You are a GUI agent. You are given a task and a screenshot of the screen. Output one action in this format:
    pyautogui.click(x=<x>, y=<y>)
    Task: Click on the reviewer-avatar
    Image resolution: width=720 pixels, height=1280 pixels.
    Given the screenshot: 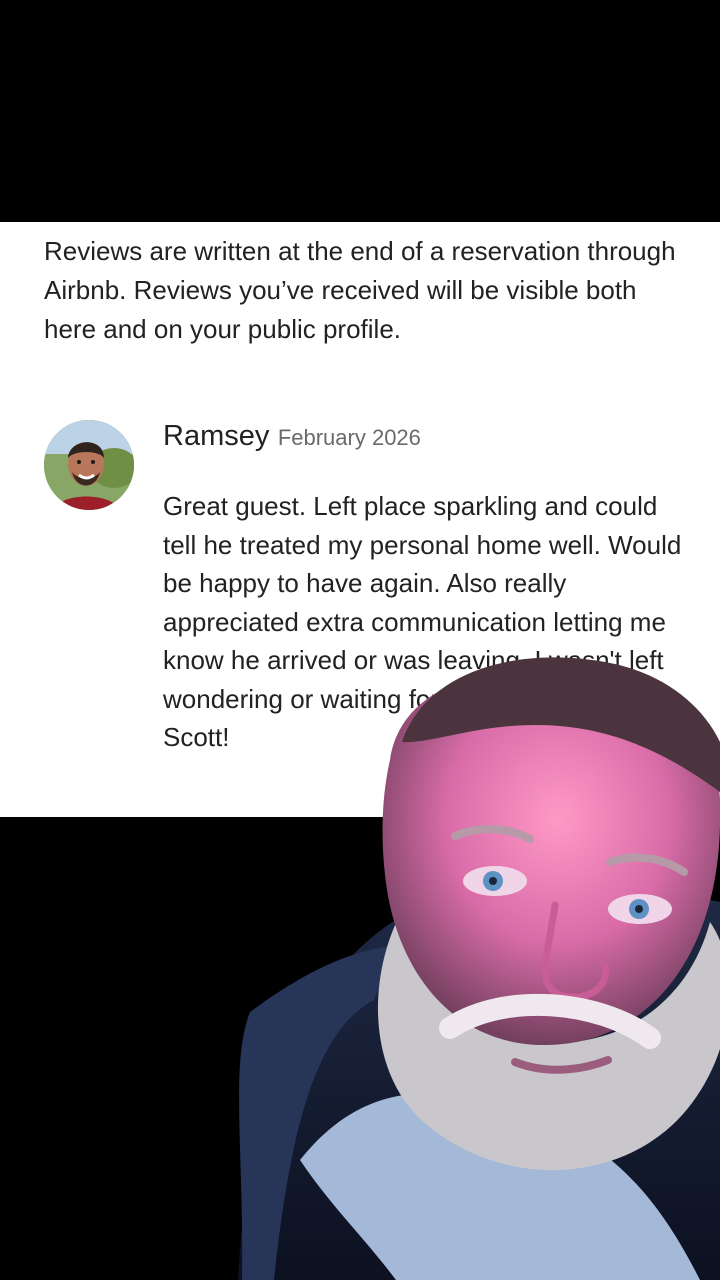 What is the action you would take?
    pyautogui.click(x=89, y=465)
    